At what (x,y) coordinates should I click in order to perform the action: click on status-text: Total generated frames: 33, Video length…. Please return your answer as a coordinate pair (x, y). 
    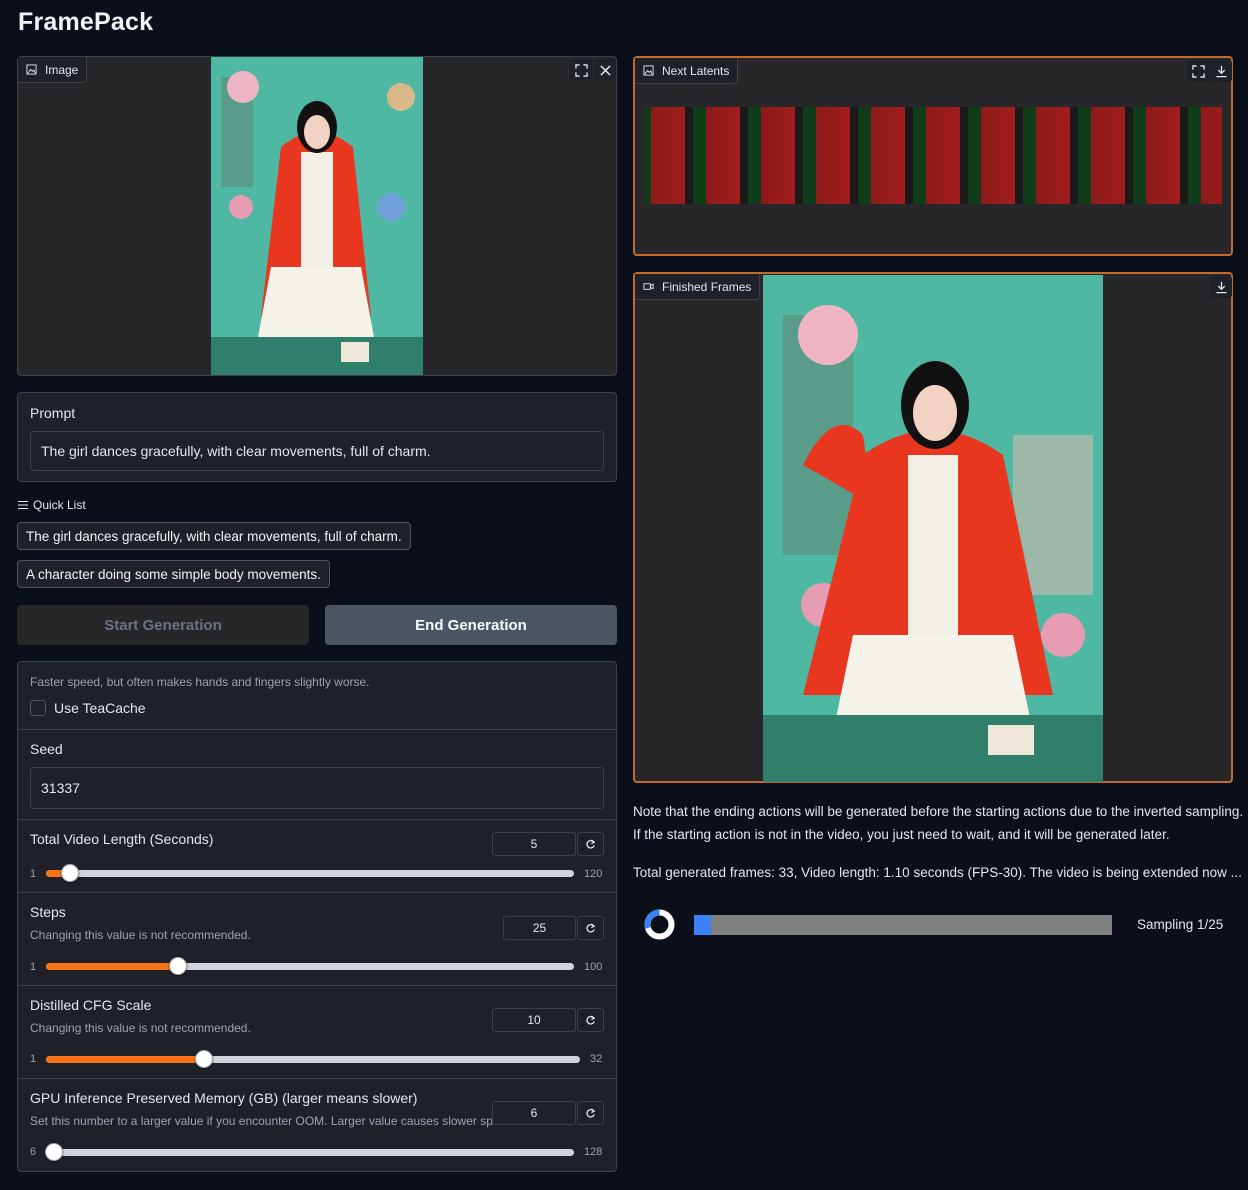
    Looking at the image, I should click on (937, 872).